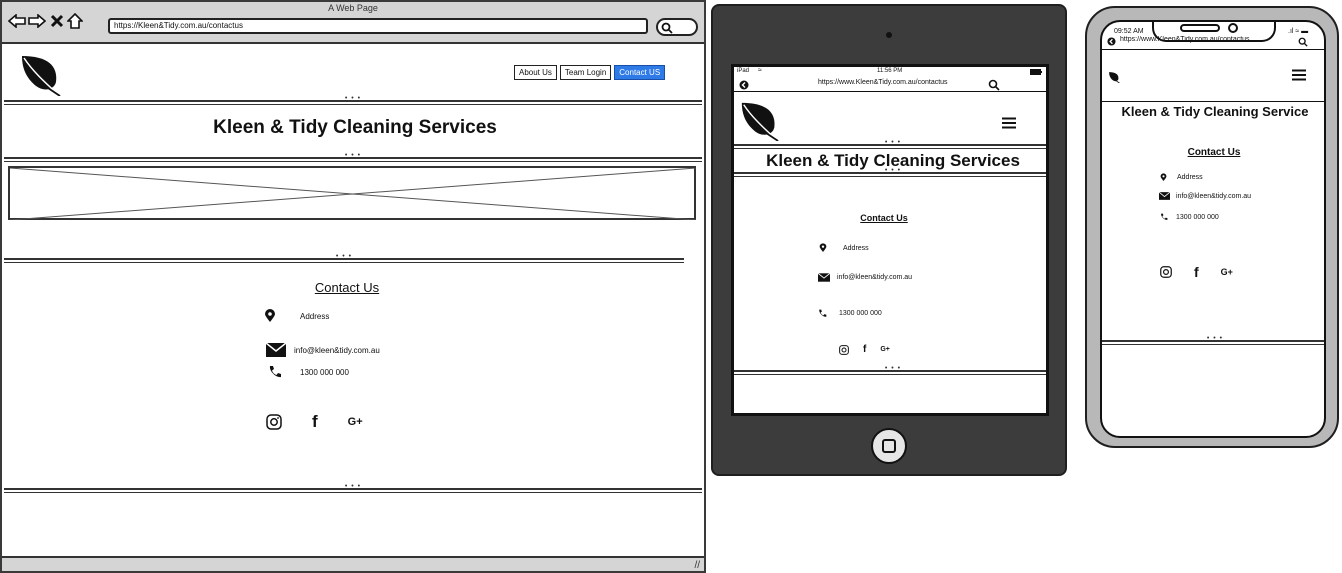 Image resolution: width=1342 pixels, height=573 pixels. Describe the element at coordinates (743, 71) in the screenshot. I see `device-label: iPad` at that location.